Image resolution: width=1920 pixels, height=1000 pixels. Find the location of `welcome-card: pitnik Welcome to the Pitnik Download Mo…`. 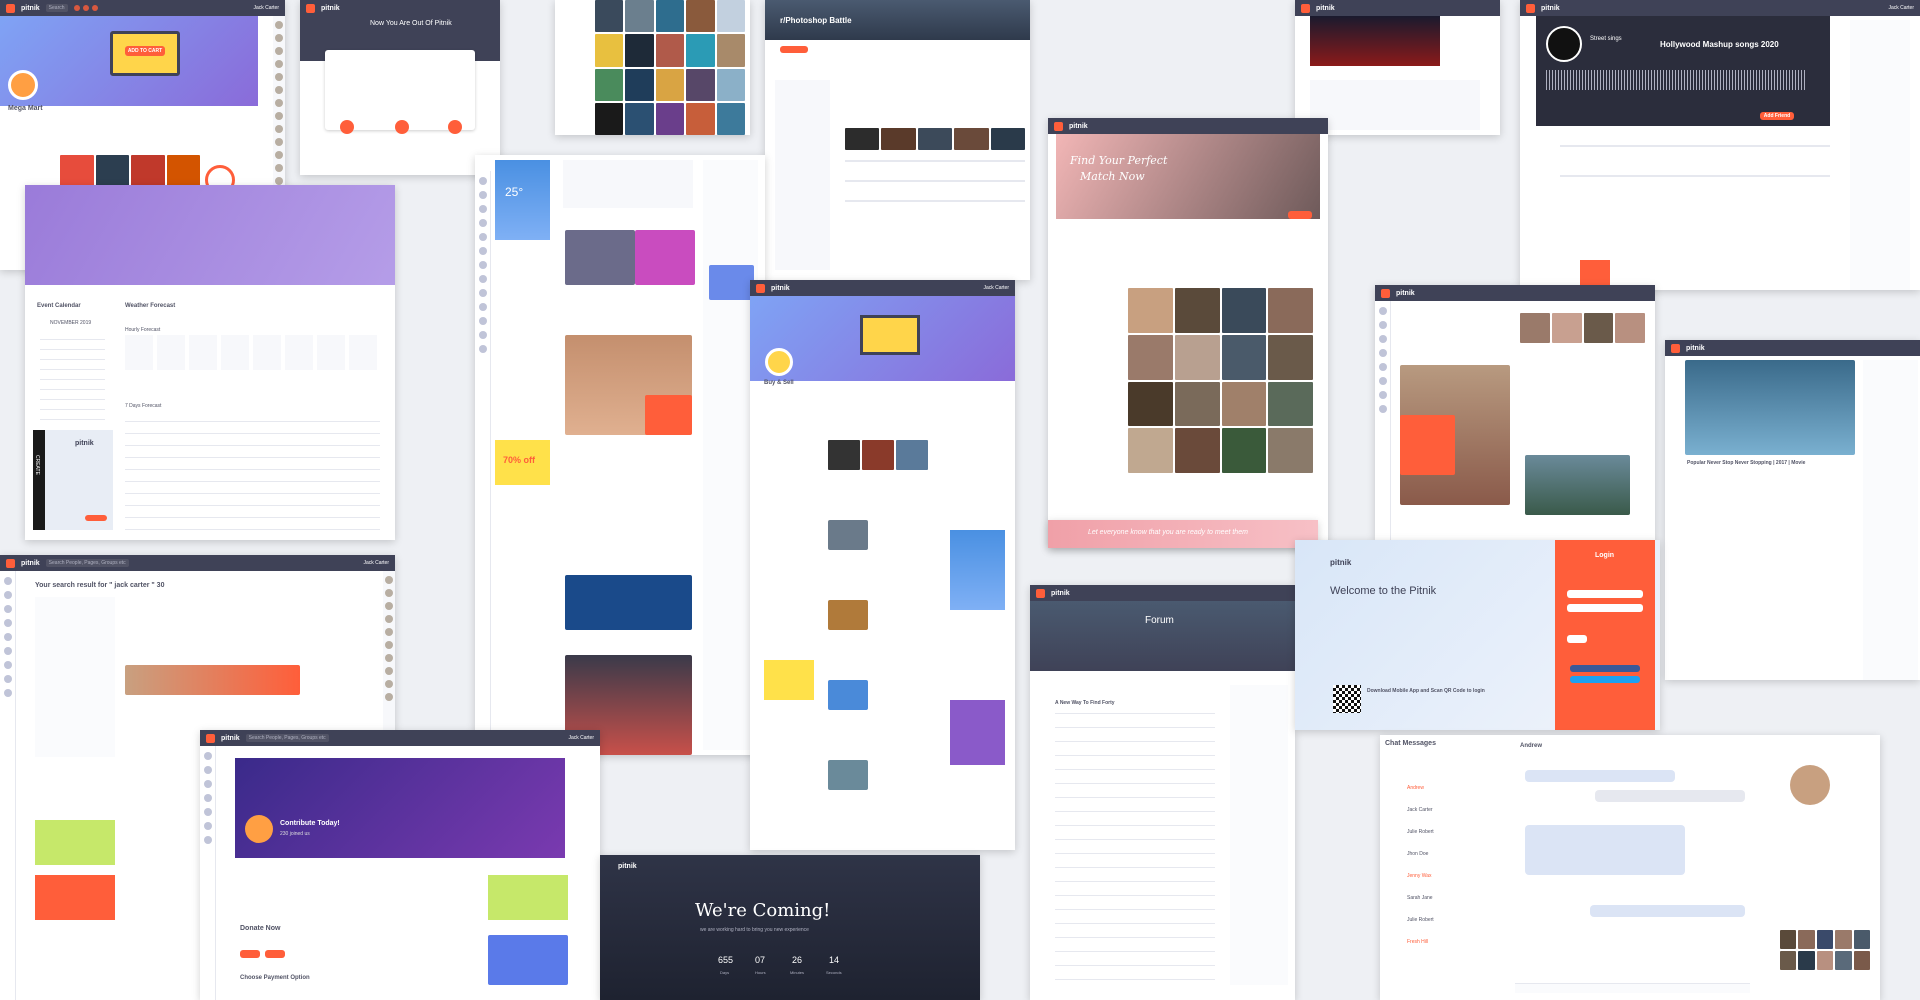

welcome-card: pitnik Welcome to the Pitnik Download Mo… is located at coordinates (1477, 635).